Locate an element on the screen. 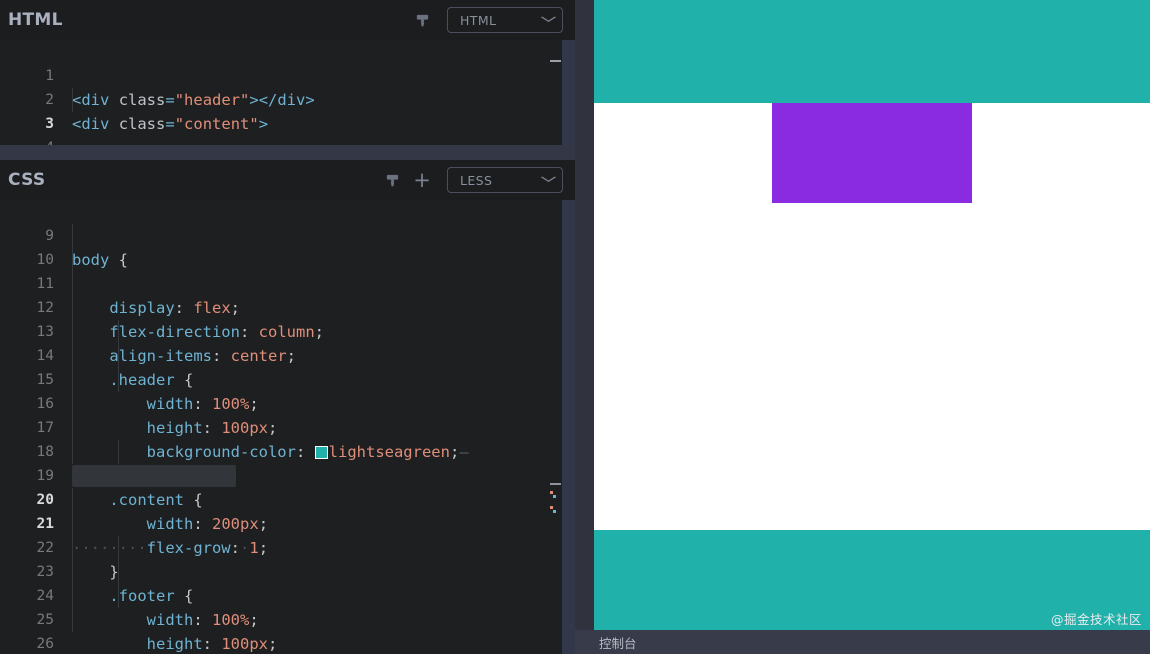 This screenshot has height=654, width=1150. code-line: 22 .footer { is located at coordinates (274, 558).